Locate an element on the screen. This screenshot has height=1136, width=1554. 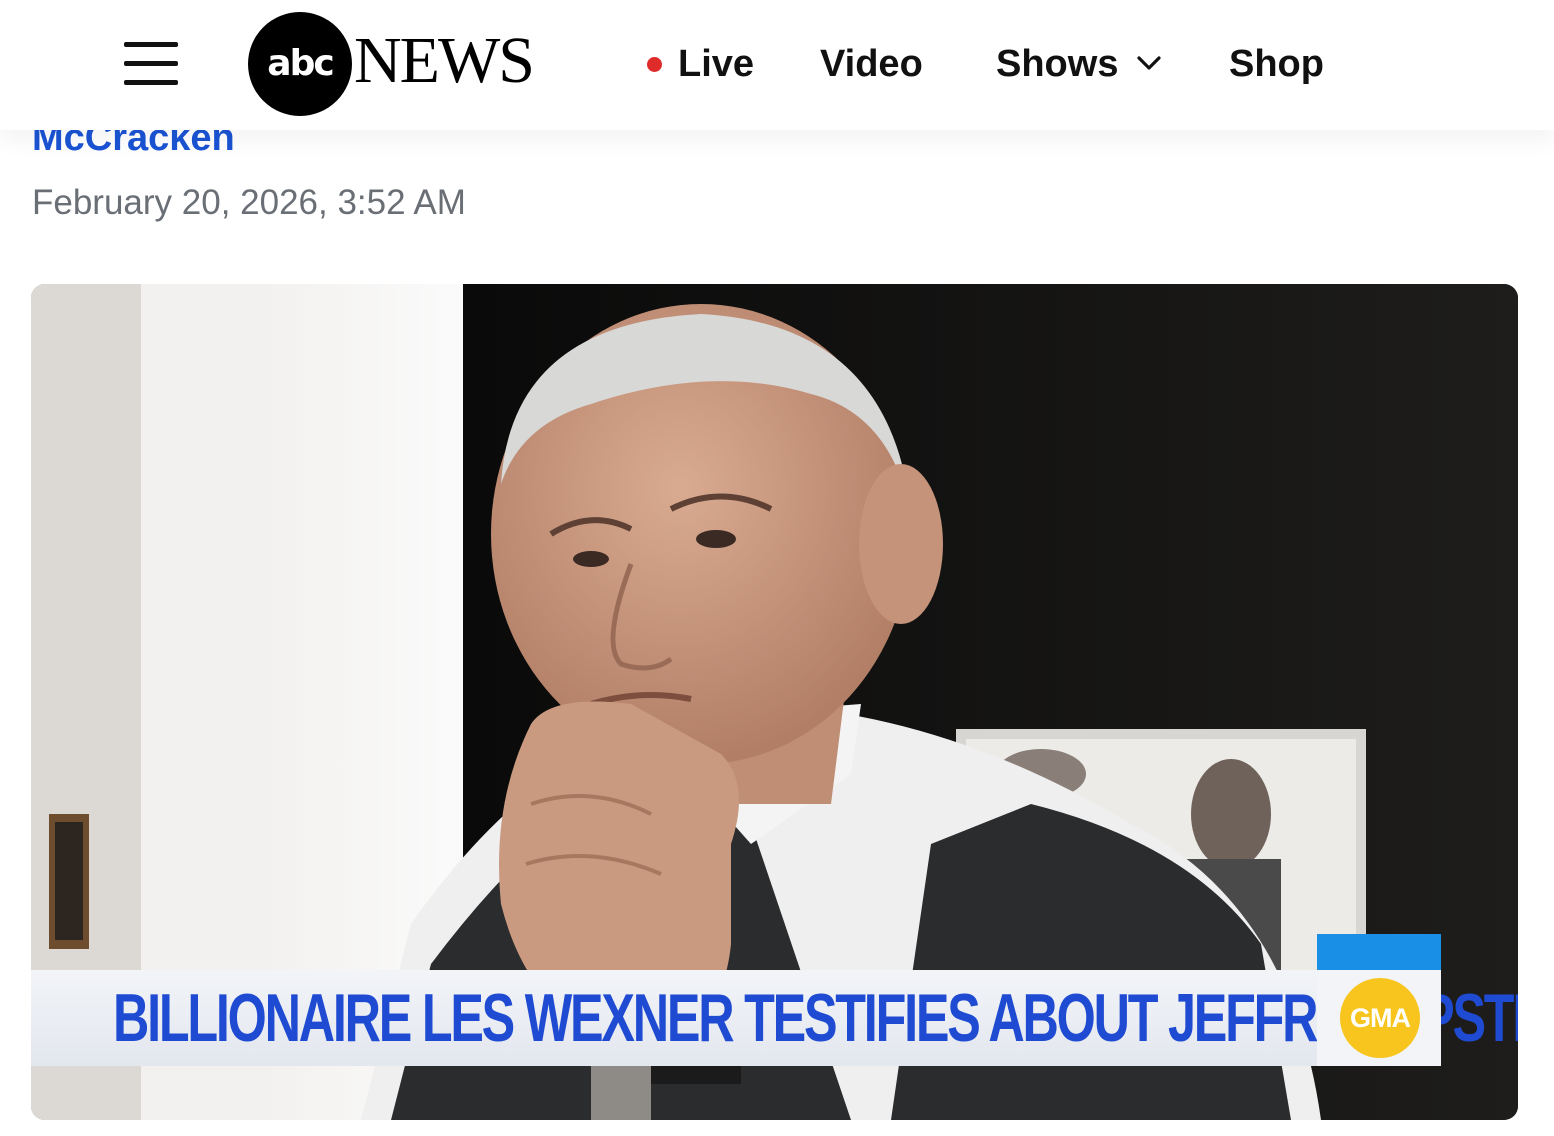
chevron-down-icon is located at coordinates (1149, 63).